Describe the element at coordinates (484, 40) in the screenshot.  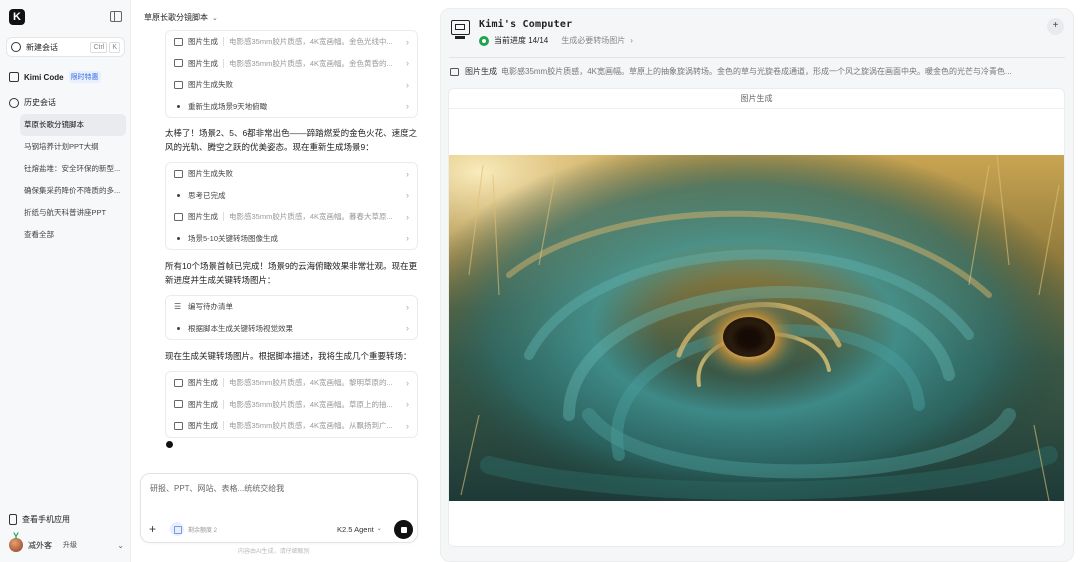
I see `status-done-icon` at that location.